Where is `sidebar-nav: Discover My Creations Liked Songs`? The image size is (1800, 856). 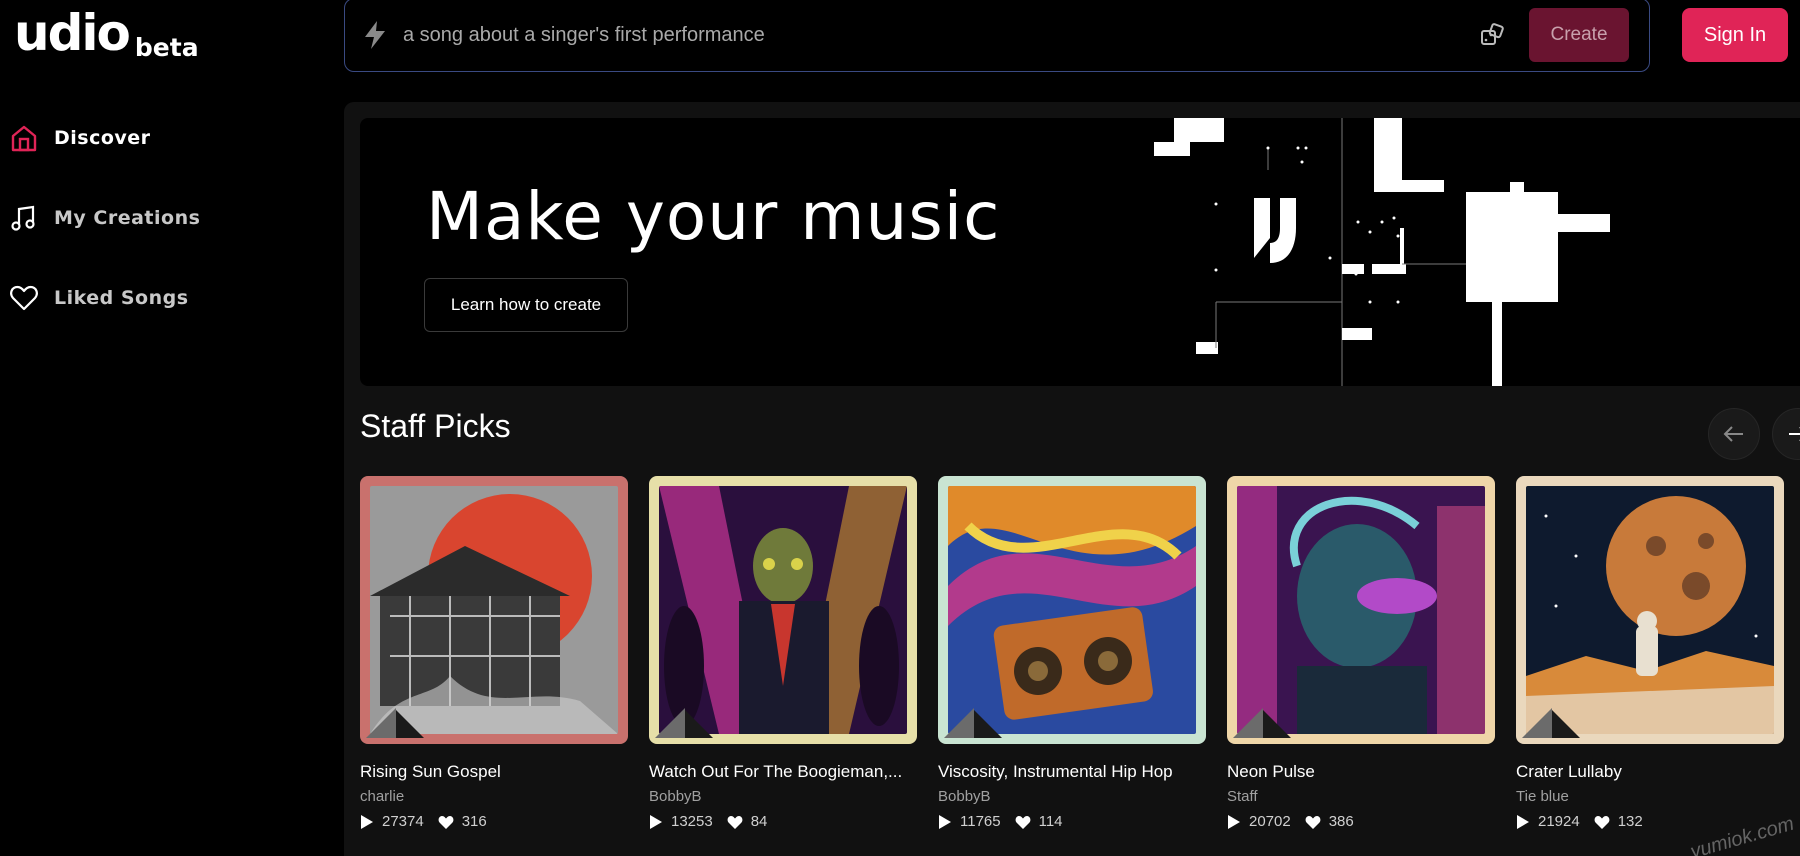 sidebar-nav: Discover My Creations Liked Songs is located at coordinates (168, 238).